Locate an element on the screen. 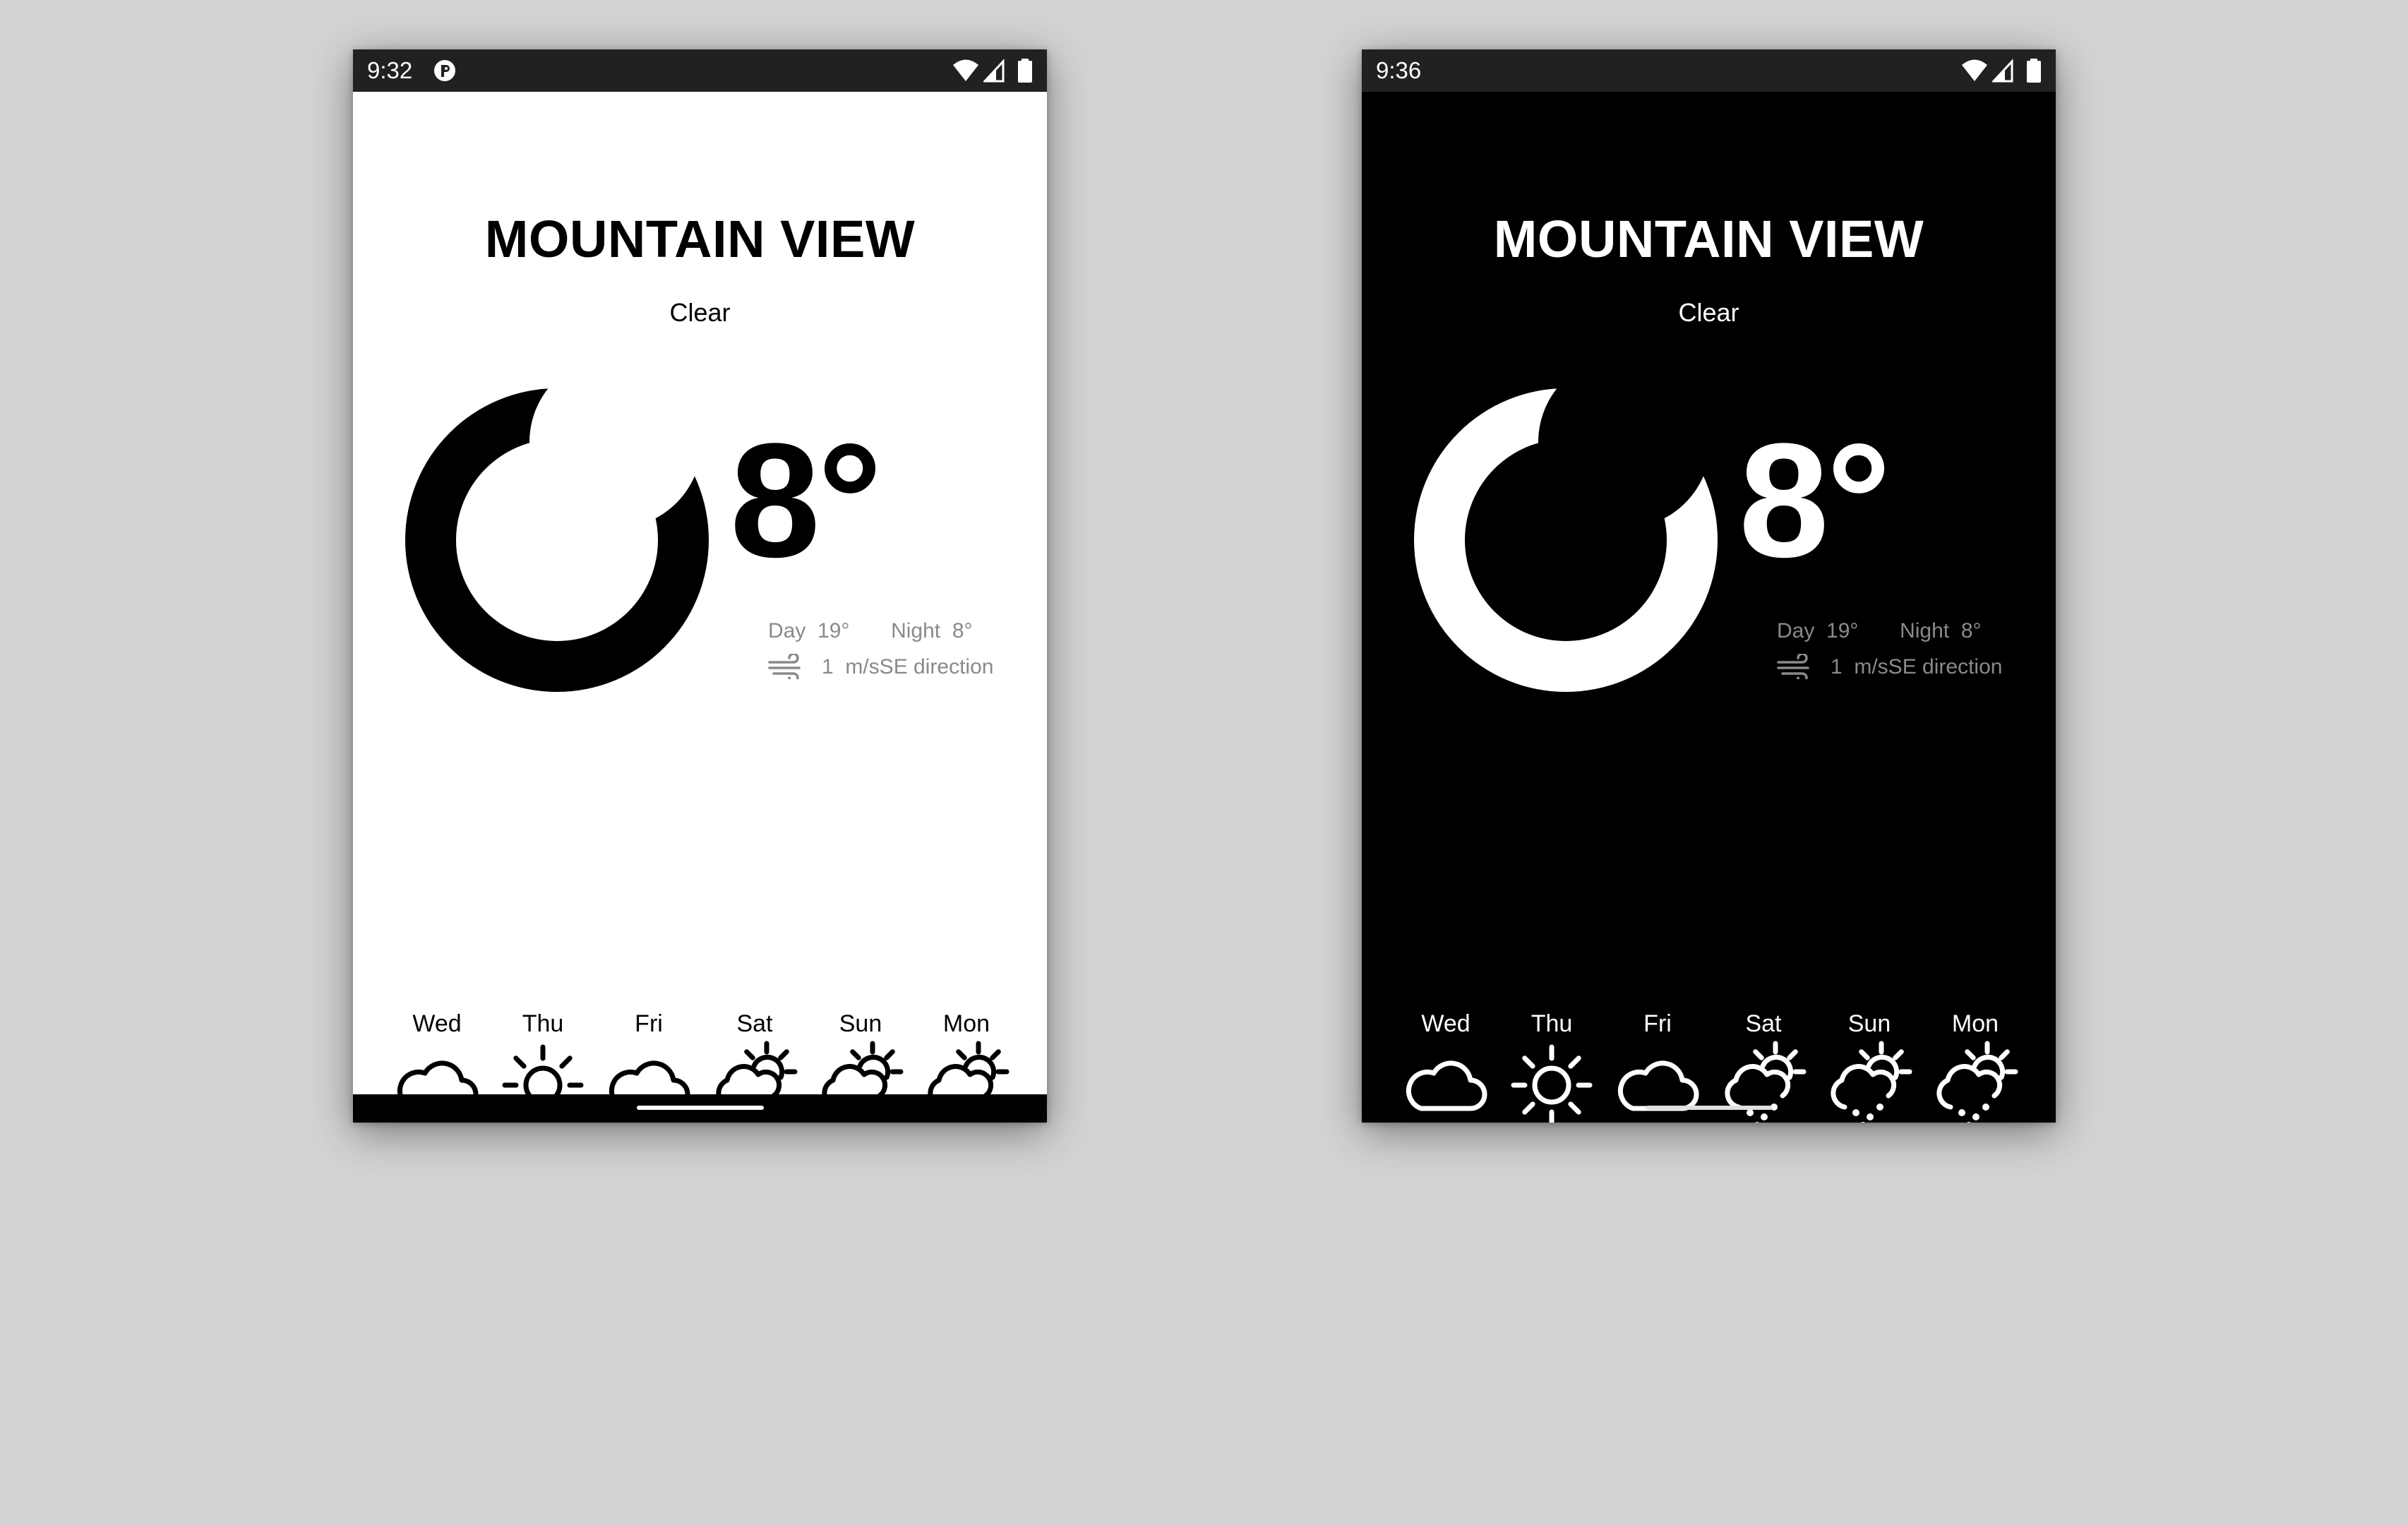  status-bar: 9:36 is located at coordinates (1709, 70).